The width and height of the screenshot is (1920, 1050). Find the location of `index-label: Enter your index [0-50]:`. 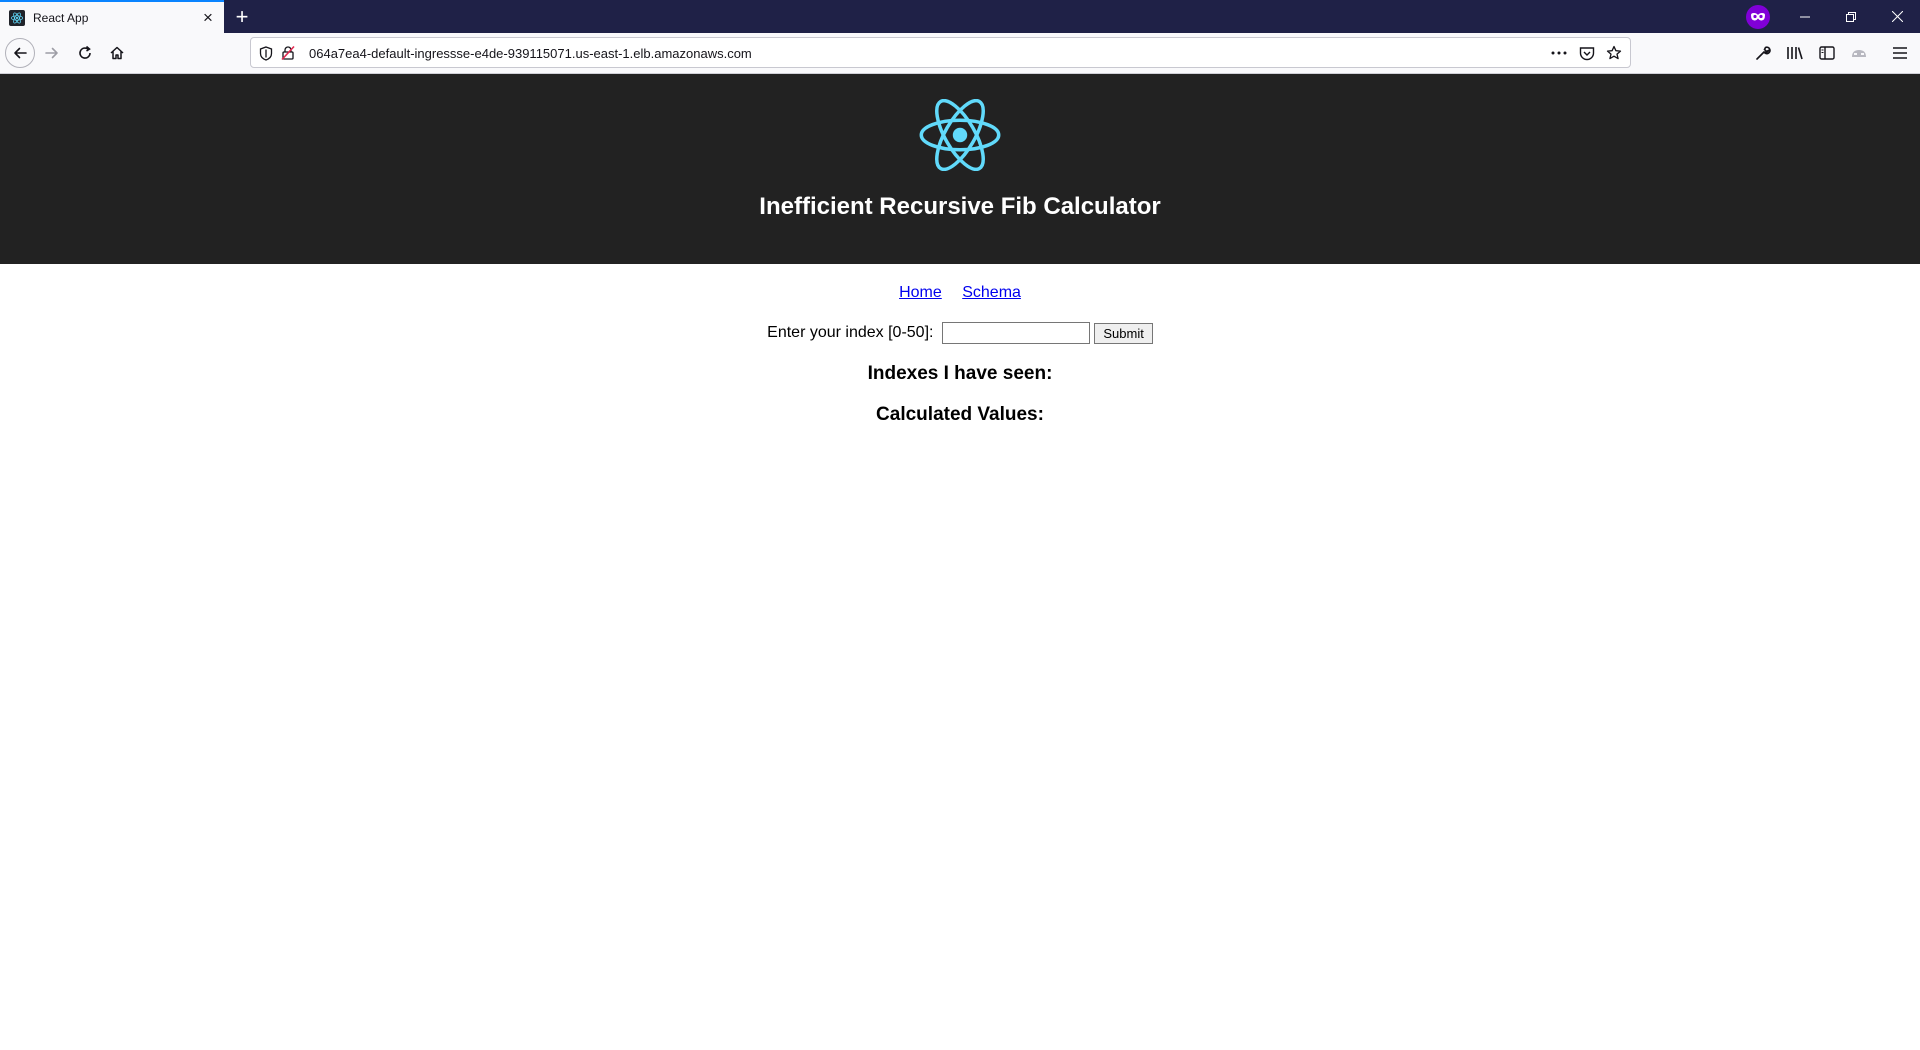

index-label: Enter your index [0-50]: is located at coordinates (850, 332).